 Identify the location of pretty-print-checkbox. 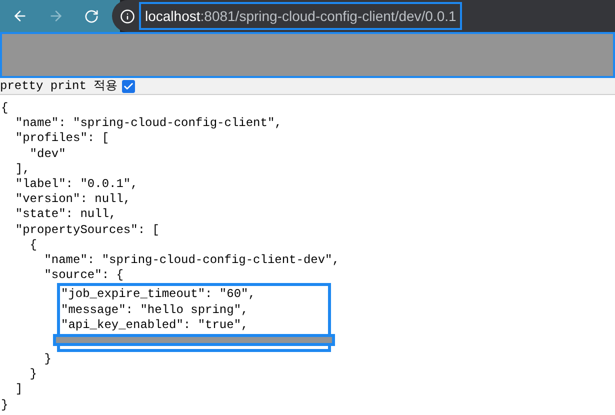
(128, 86).